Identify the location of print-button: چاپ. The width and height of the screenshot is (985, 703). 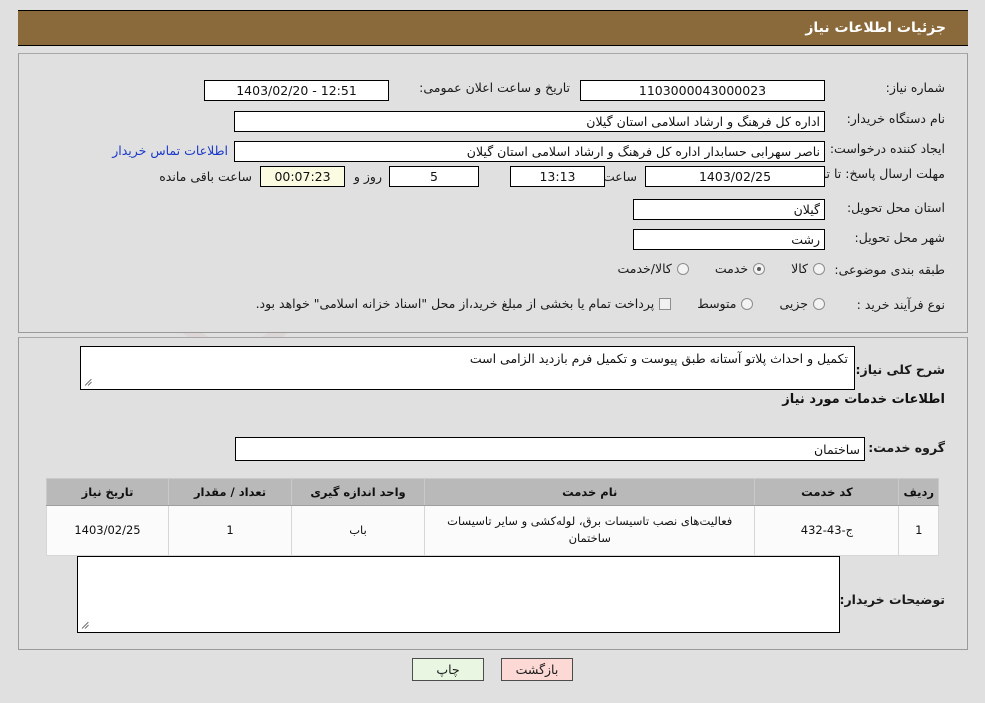
(448, 669).